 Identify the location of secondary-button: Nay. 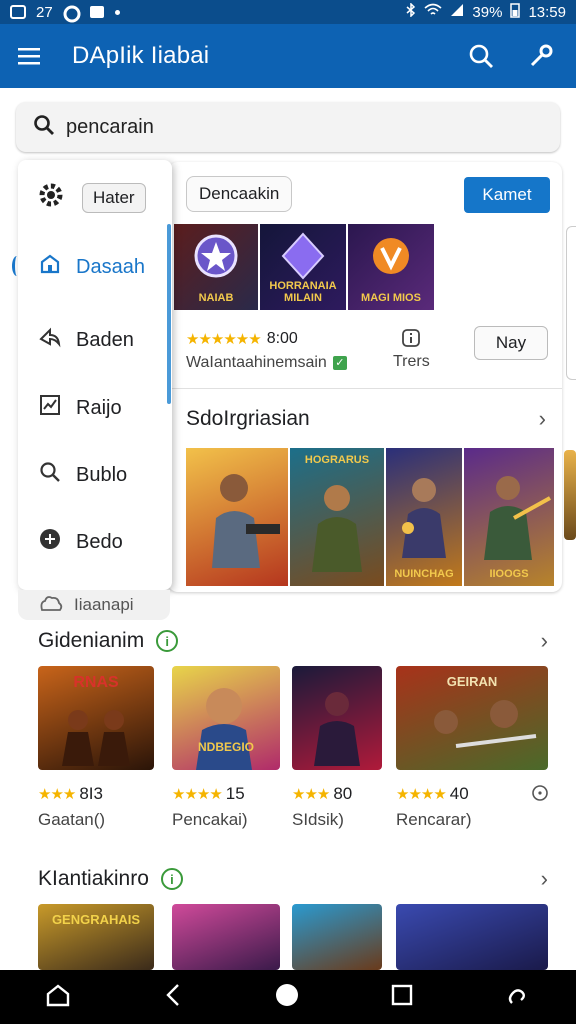
(511, 343).